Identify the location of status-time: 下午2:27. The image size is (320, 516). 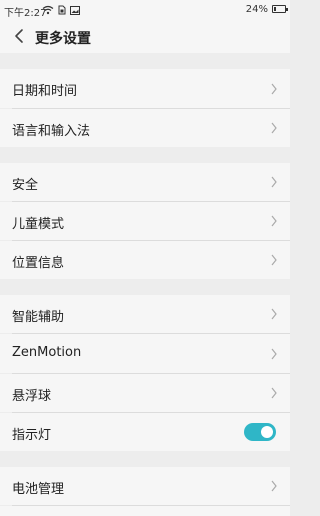
(25, 13).